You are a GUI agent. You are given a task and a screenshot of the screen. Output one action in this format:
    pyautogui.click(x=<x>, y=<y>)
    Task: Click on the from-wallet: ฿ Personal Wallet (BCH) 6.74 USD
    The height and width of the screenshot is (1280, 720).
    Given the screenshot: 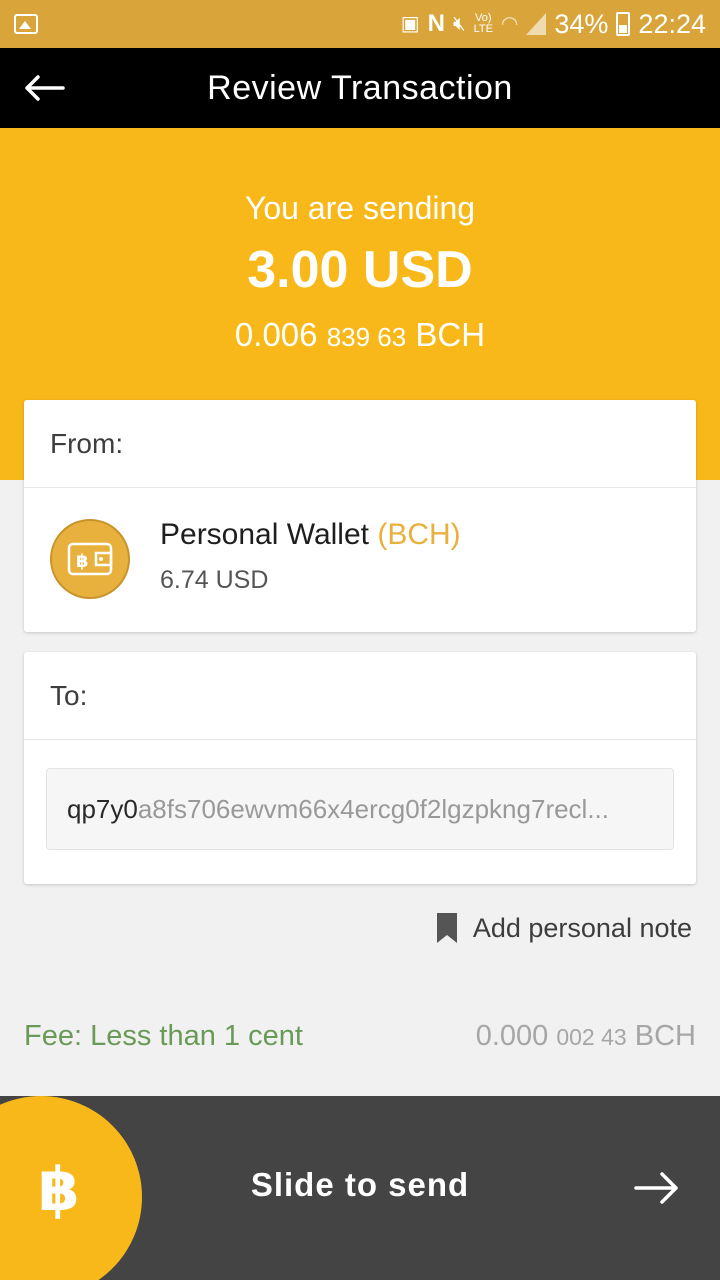 What is the action you would take?
    pyautogui.click(x=360, y=560)
    